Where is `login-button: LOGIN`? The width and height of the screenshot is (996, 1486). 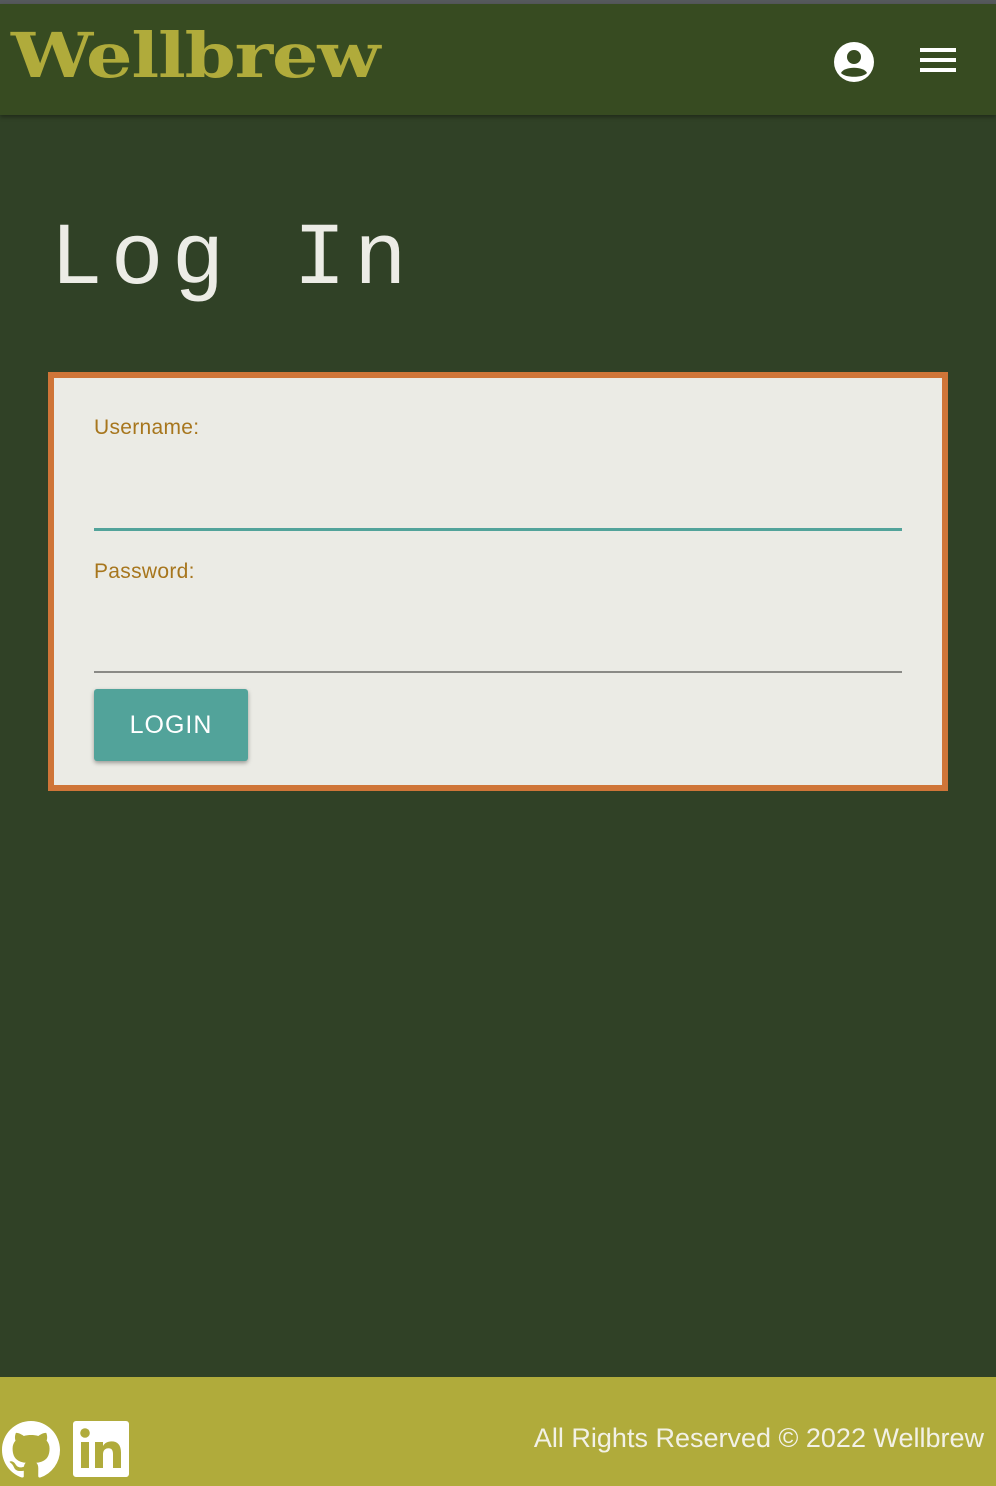 login-button: LOGIN is located at coordinates (171, 725).